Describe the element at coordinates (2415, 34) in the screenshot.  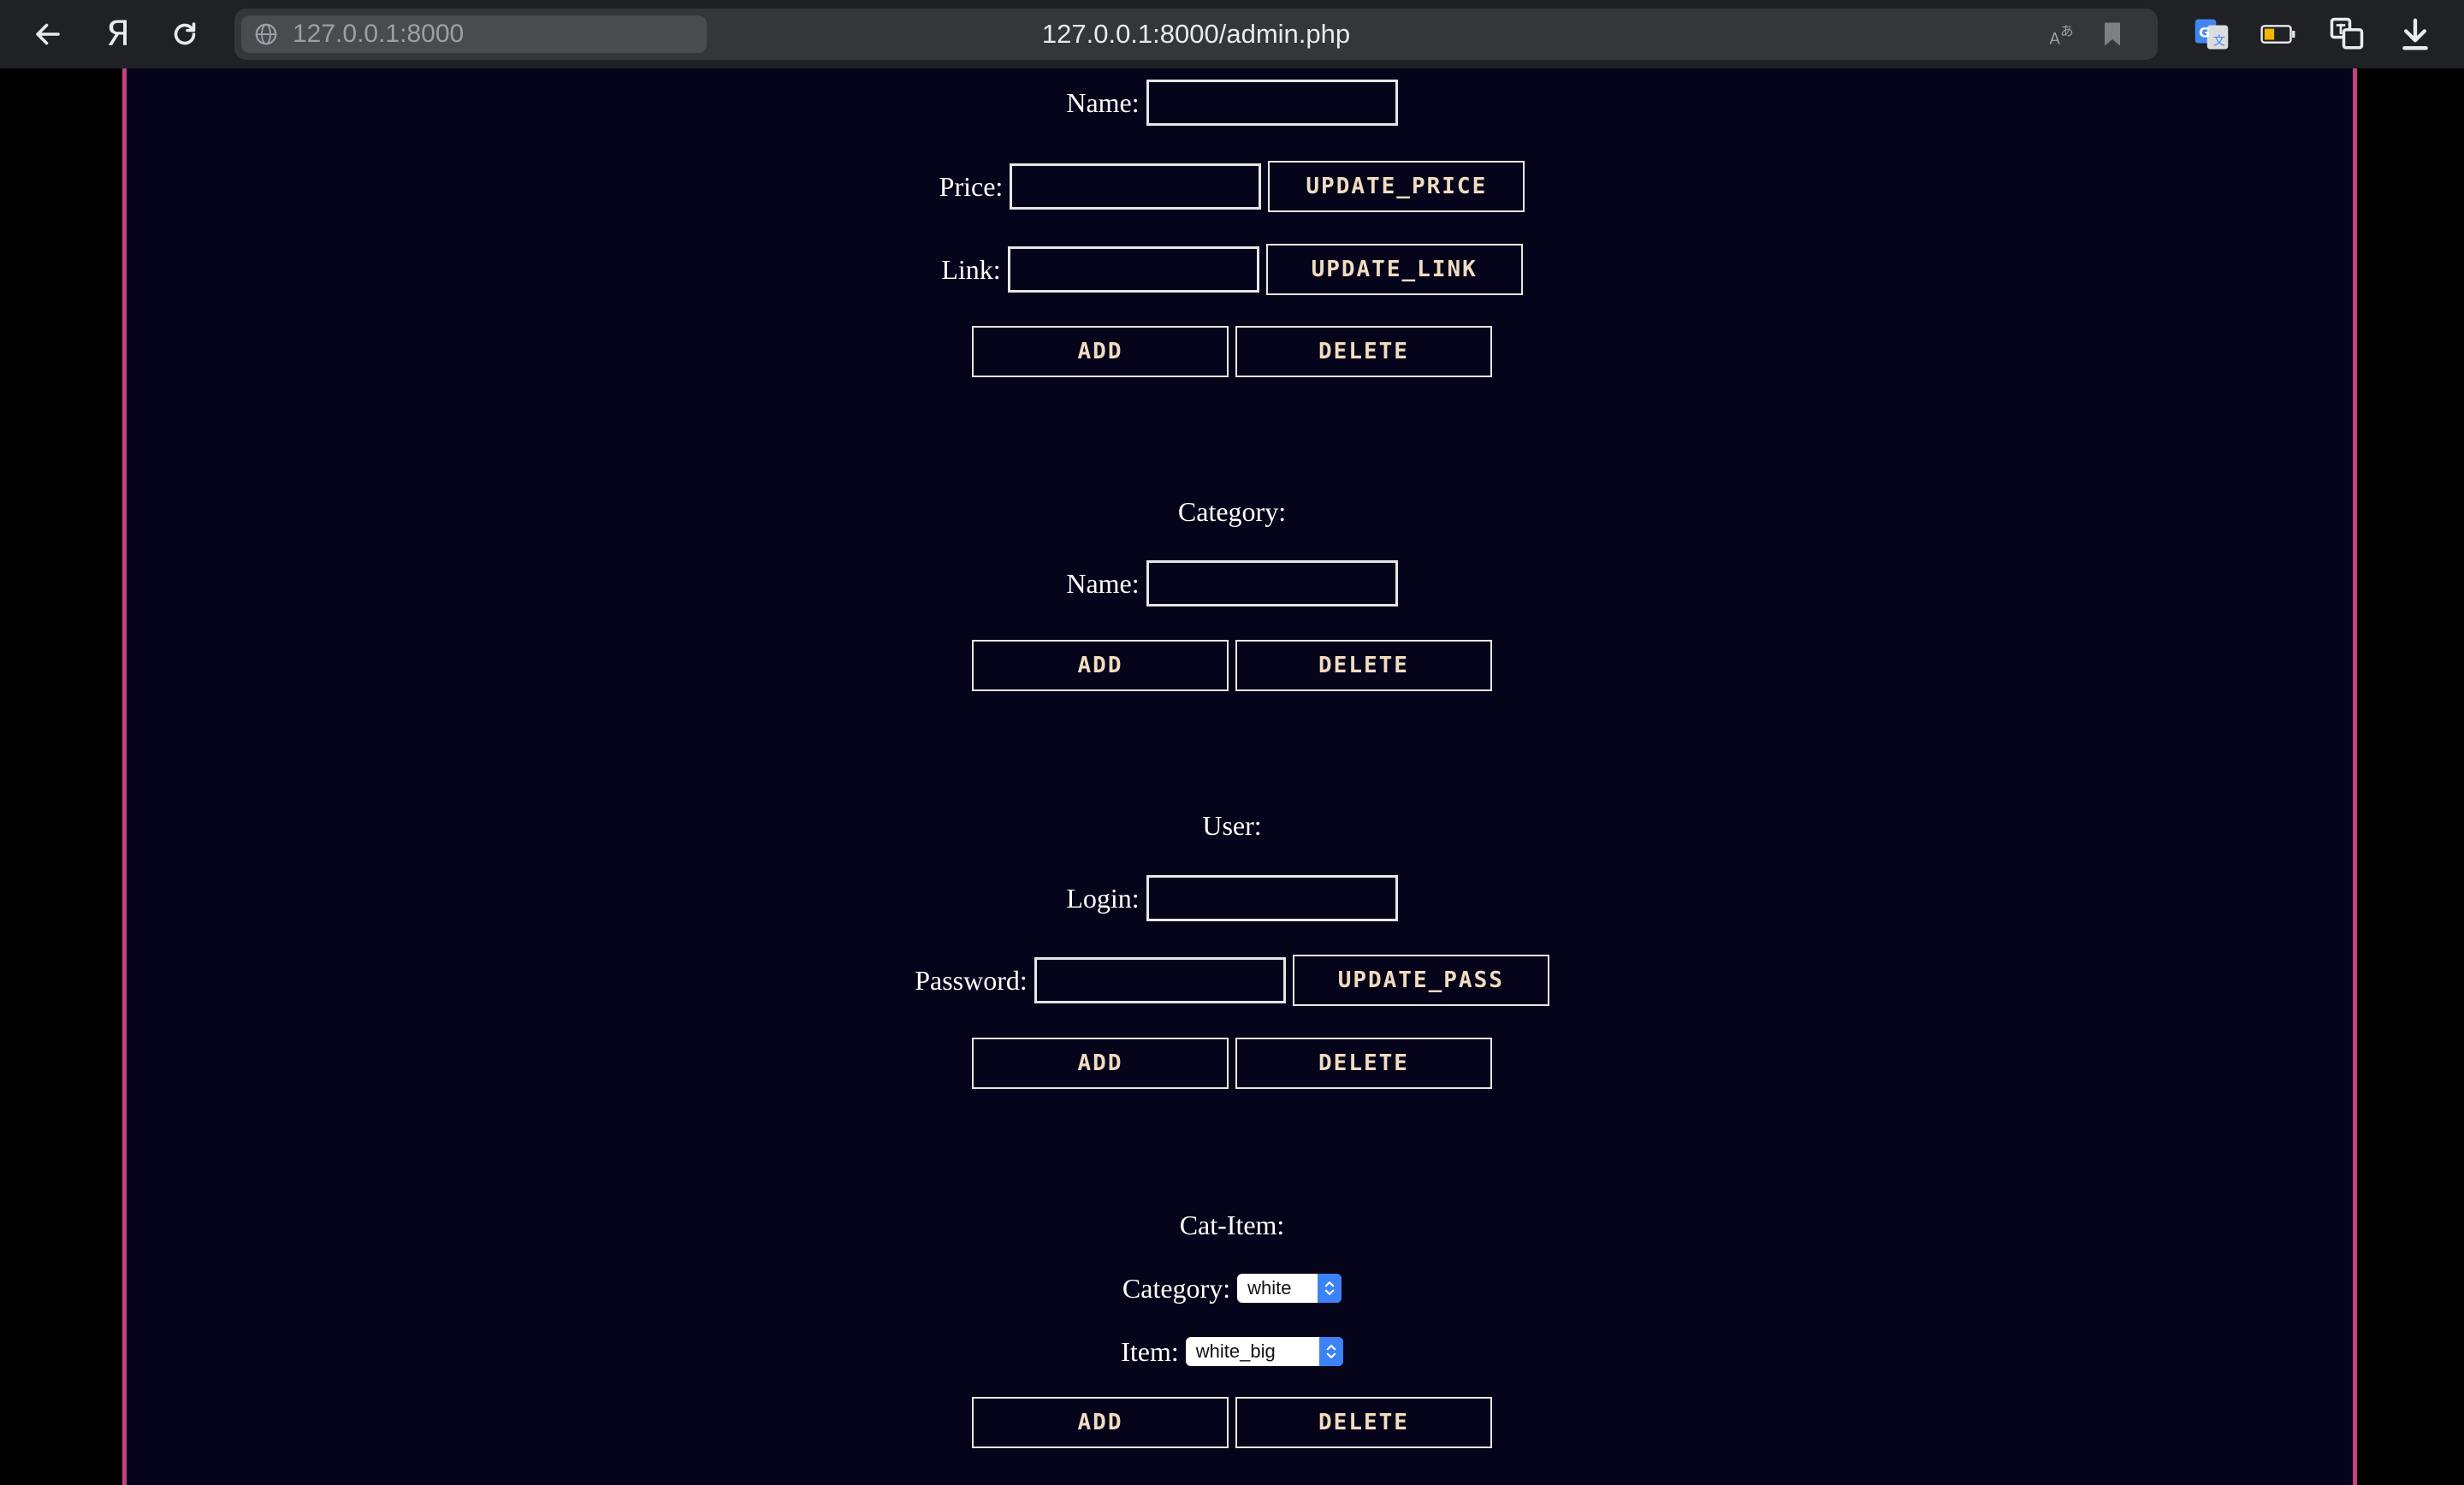
I see `download-icon` at that location.